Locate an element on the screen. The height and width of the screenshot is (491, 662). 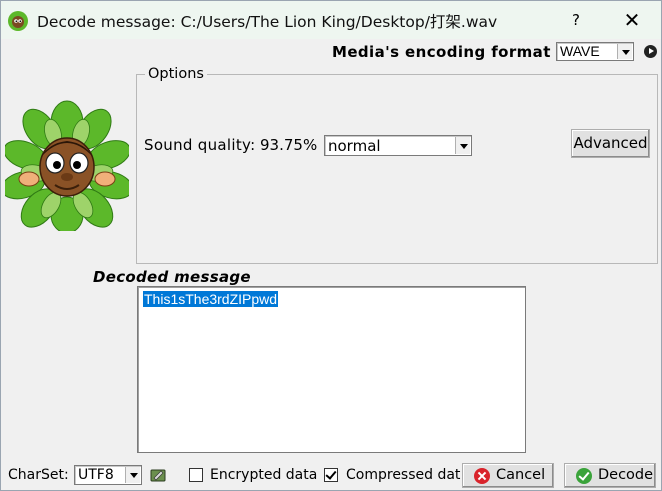
checkmark-icon is located at coordinates (584, 476).